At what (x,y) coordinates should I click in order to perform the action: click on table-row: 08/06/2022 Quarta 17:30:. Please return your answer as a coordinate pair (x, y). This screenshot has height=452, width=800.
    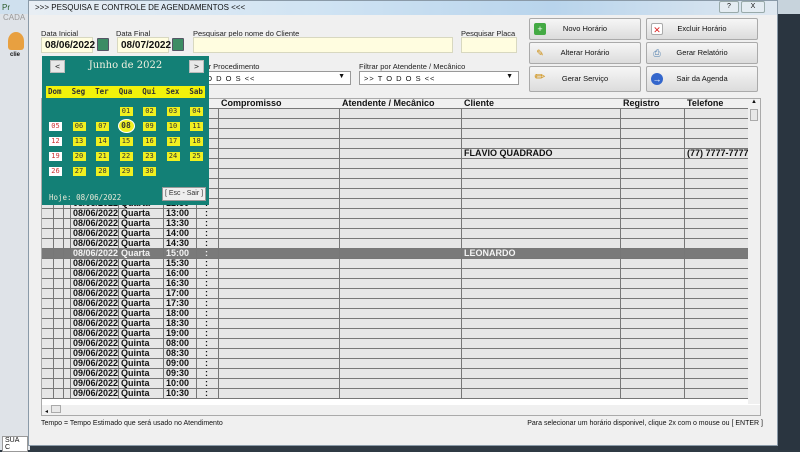
    Looking at the image, I should click on (395, 304).